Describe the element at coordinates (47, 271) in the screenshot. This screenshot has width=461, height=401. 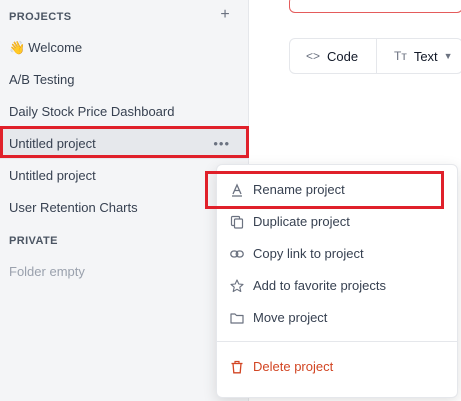
I see `folder-empty-text: Folder empty` at that location.